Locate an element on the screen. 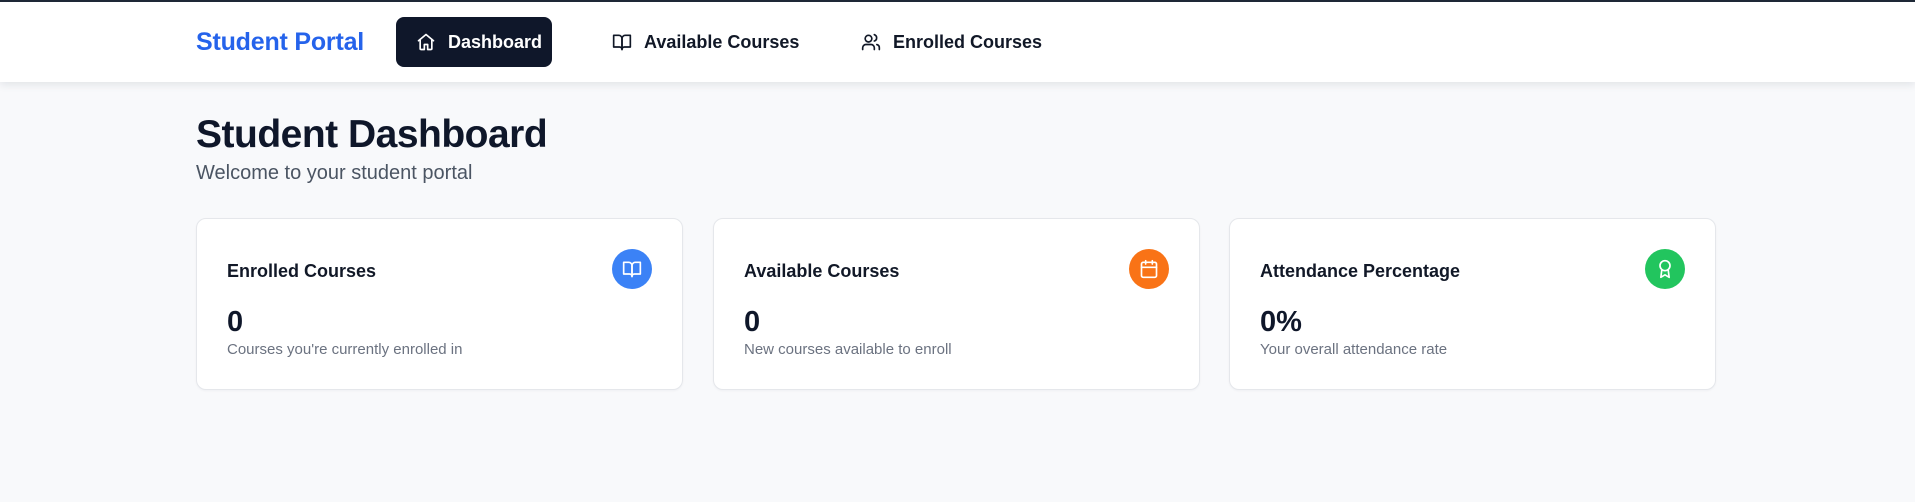 The width and height of the screenshot is (1915, 502). nav-item-dashboard: Dashboard is located at coordinates (474, 42).